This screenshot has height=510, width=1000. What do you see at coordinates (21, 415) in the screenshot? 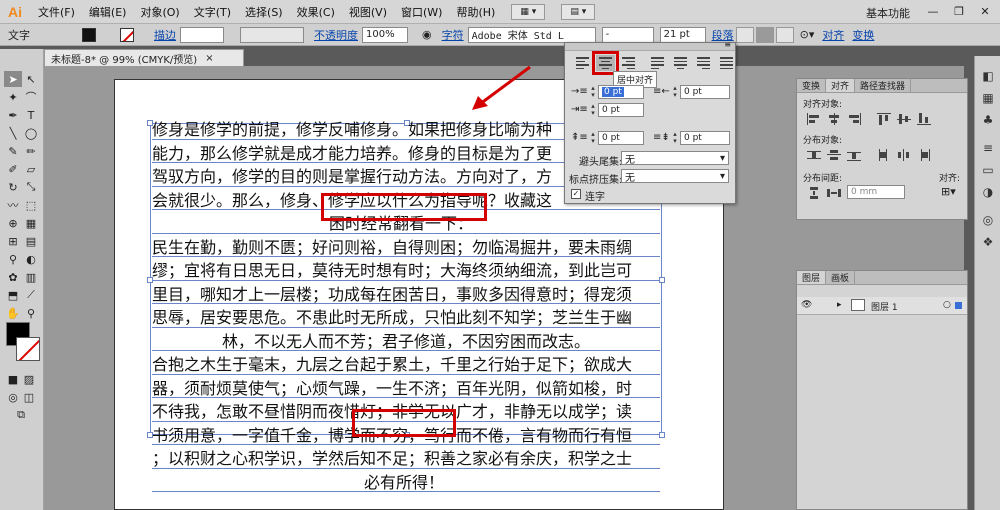
I see `screen-mode-icon: ⧉` at bounding box center [21, 415].